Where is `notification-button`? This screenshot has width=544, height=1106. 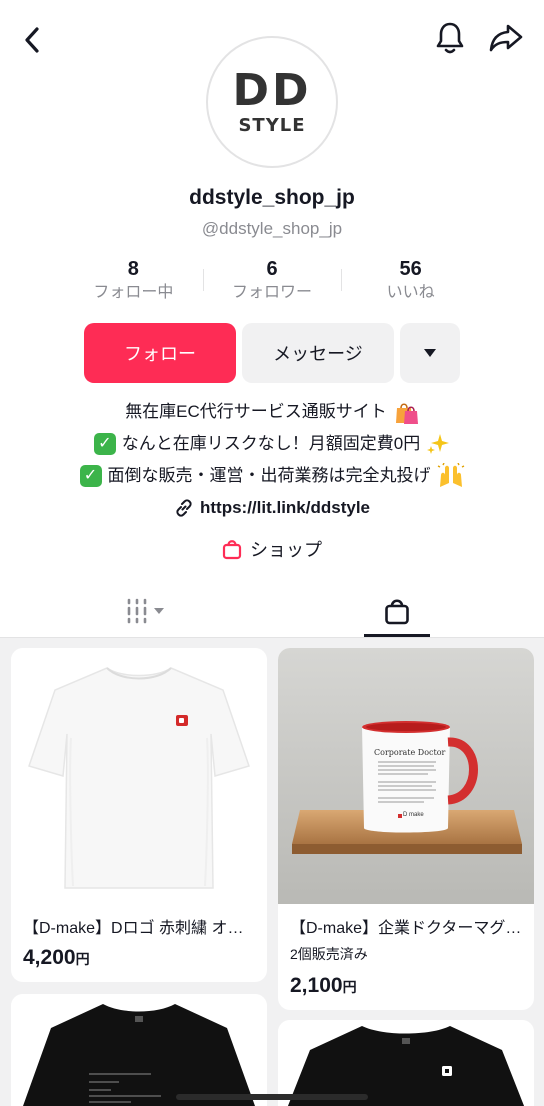 notification-button is located at coordinates (450, 38).